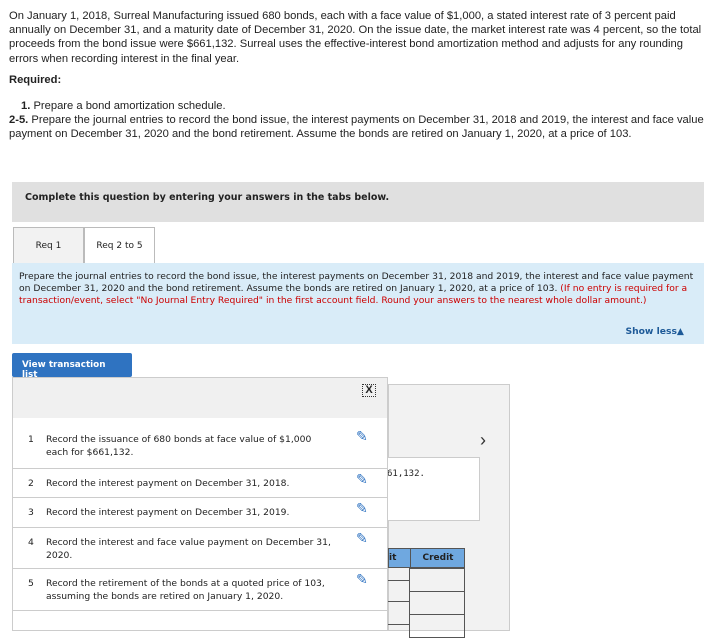  What do you see at coordinates (119, 245) in the screenshot?
I see `tab-req-2-to-5: Req 2 to 5` at bounding box center [119, 245].